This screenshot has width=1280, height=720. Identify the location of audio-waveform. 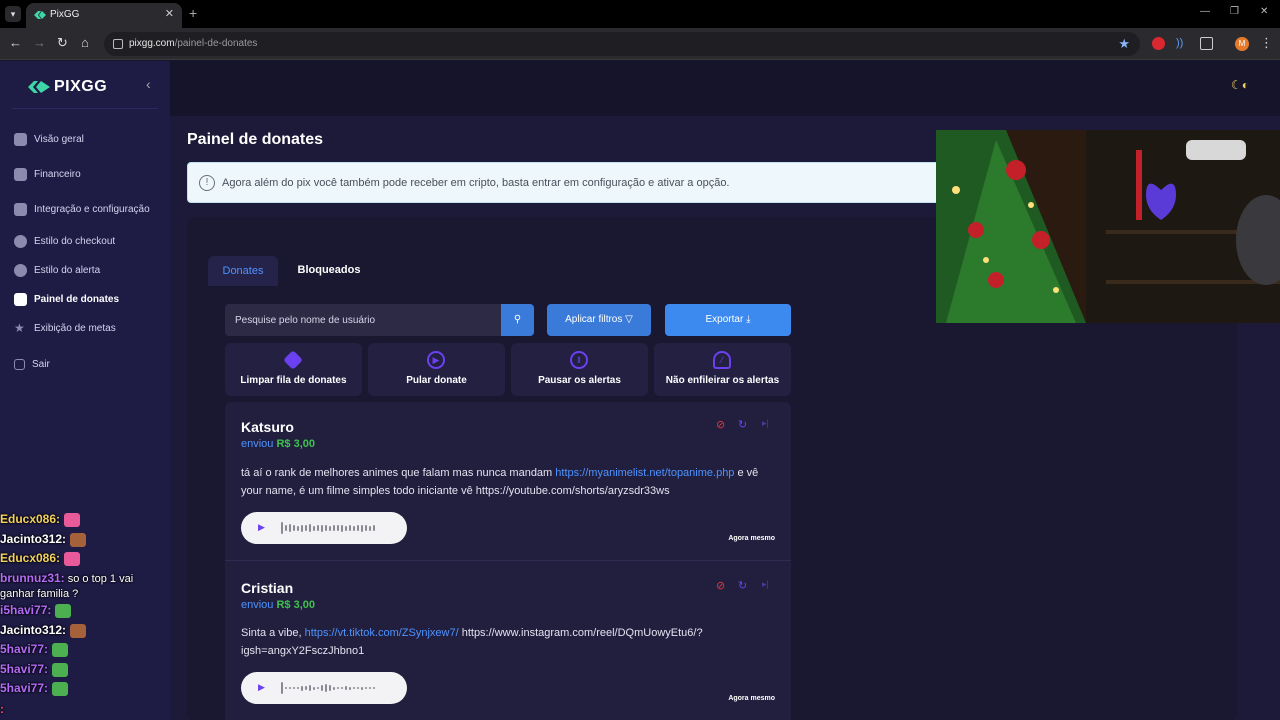
(328, 528).